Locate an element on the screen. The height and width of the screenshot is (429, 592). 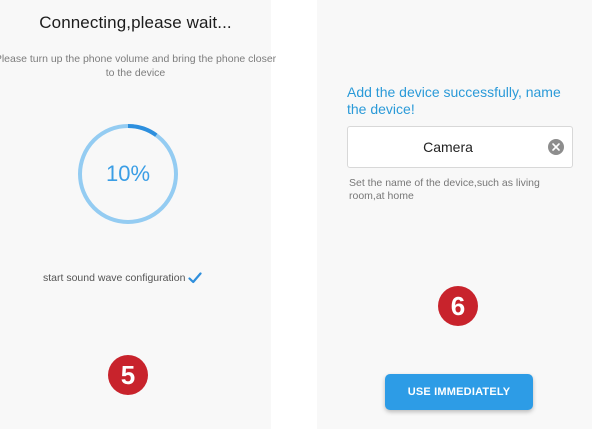
checkmark-icon is located at coordinates (195, 278).